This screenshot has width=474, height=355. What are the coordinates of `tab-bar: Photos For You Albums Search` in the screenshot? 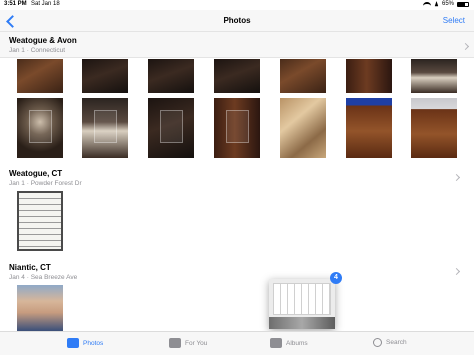 It's located at (237, 343).